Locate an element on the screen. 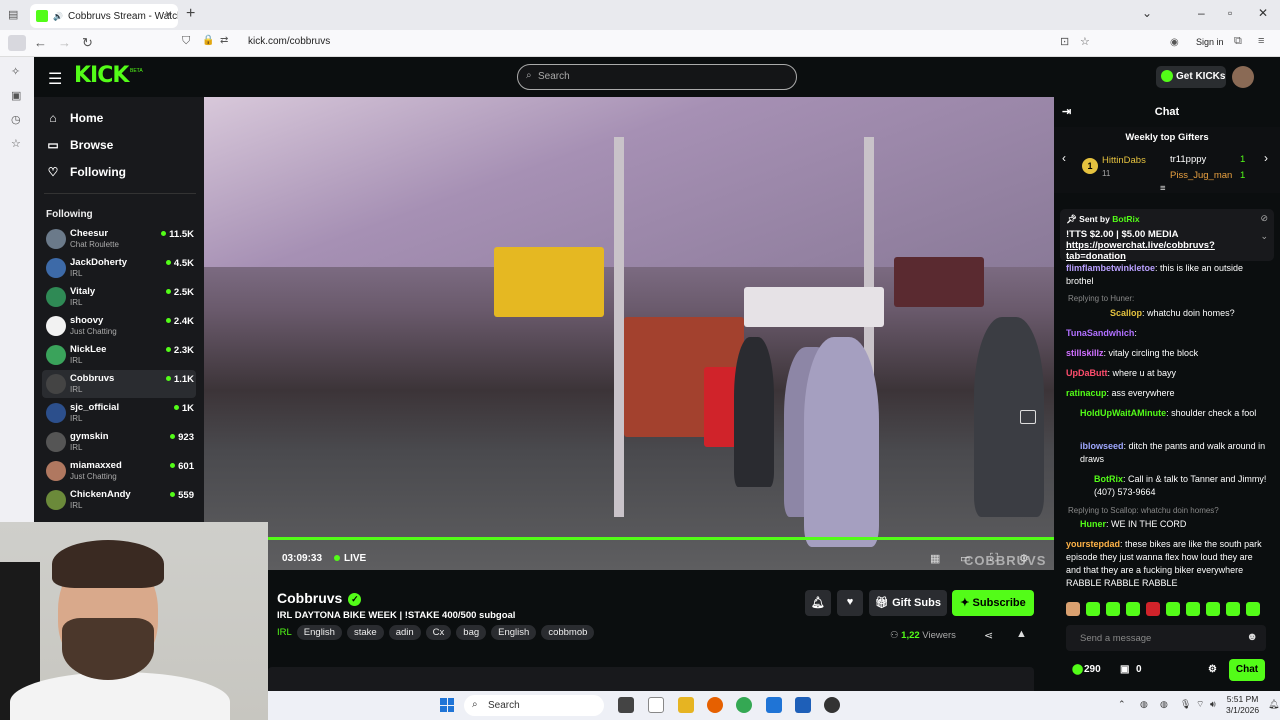 The height and width of the screenshot is (720, 1280). channel-item: NickLee IRL 2.3K is located at coordinates (119, 355).